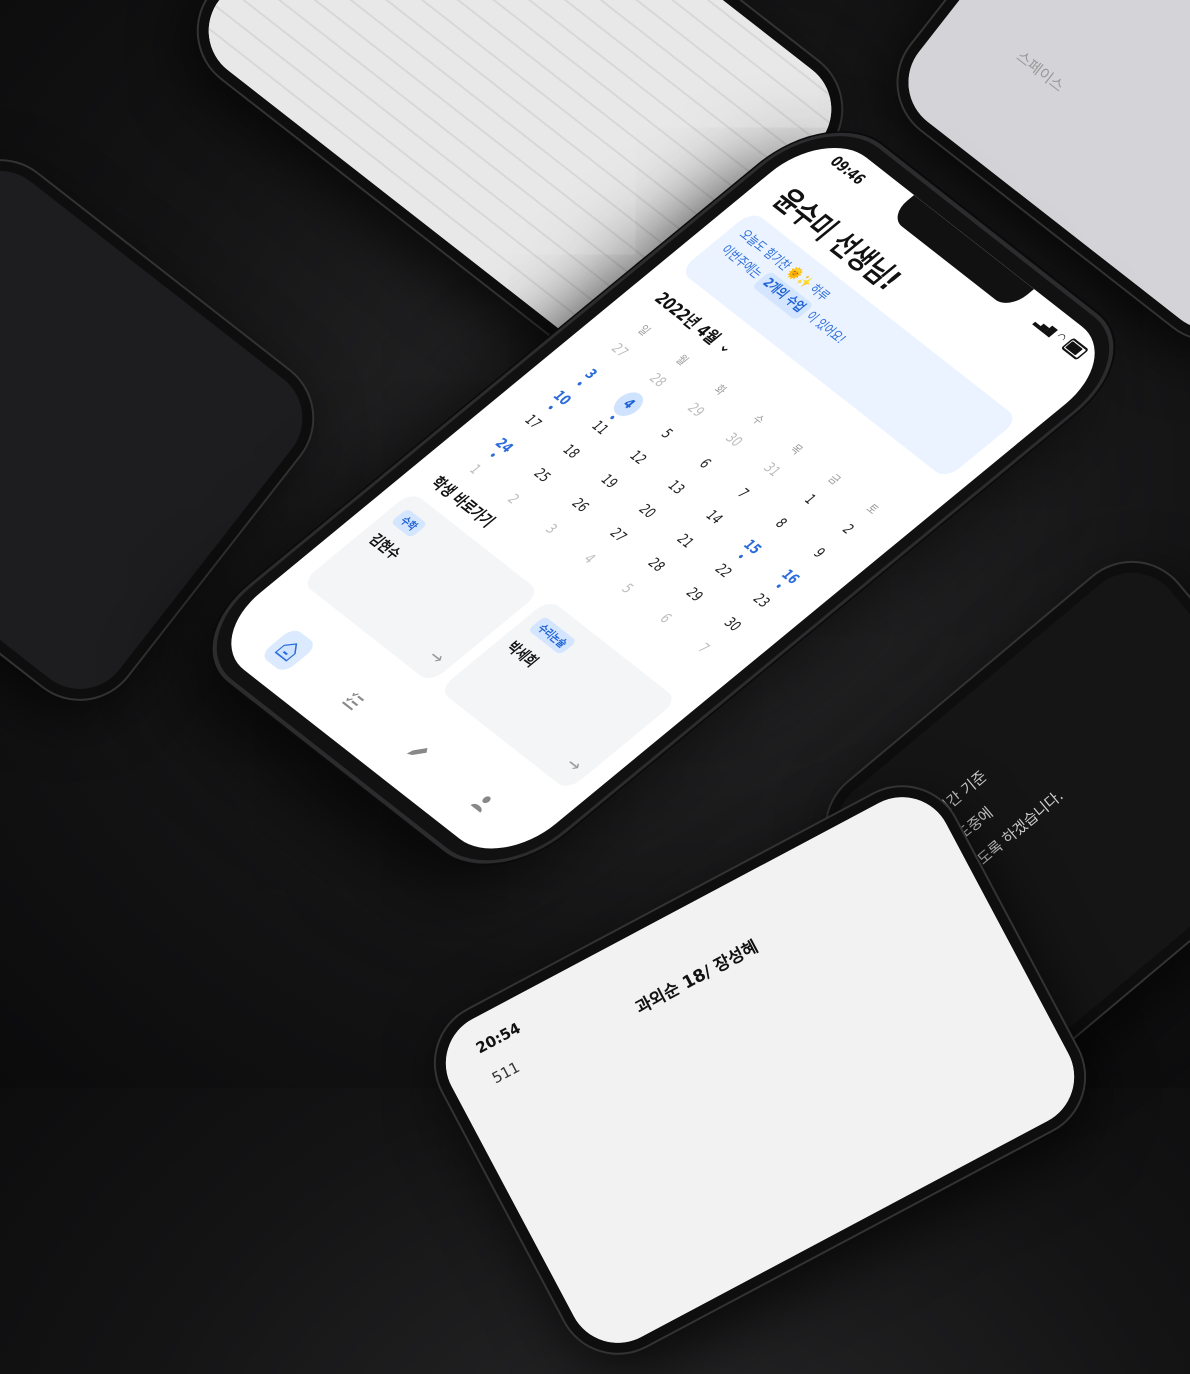 This screenshot has height=1374, width=1190. Describe the element at coordinates (790, 577) in the screenshot. I see `calendar-day-number: 16` at that location.